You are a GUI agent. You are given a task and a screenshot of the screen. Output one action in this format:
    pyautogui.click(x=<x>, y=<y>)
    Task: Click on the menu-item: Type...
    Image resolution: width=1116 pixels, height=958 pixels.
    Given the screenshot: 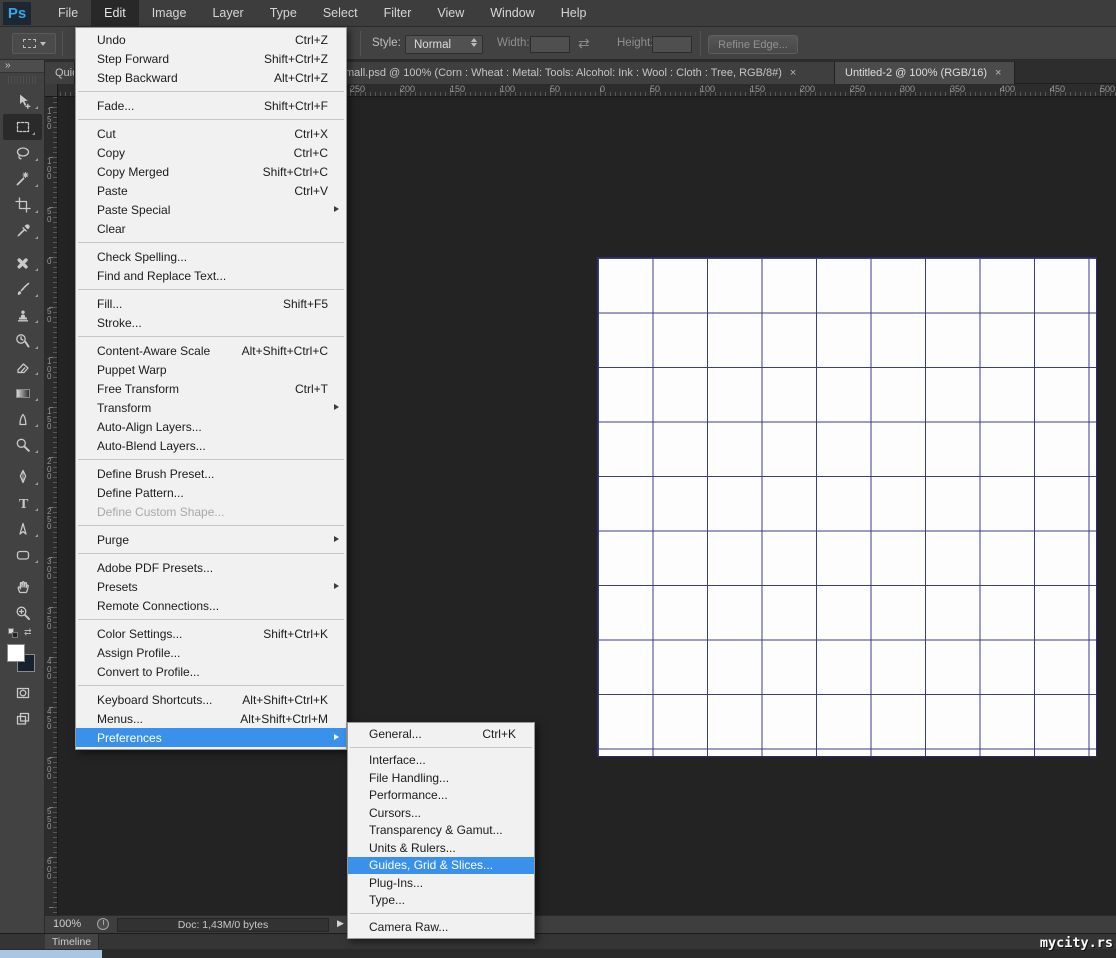 What is the action you would take?
    pyautogui.click(x=441, y=901)
    